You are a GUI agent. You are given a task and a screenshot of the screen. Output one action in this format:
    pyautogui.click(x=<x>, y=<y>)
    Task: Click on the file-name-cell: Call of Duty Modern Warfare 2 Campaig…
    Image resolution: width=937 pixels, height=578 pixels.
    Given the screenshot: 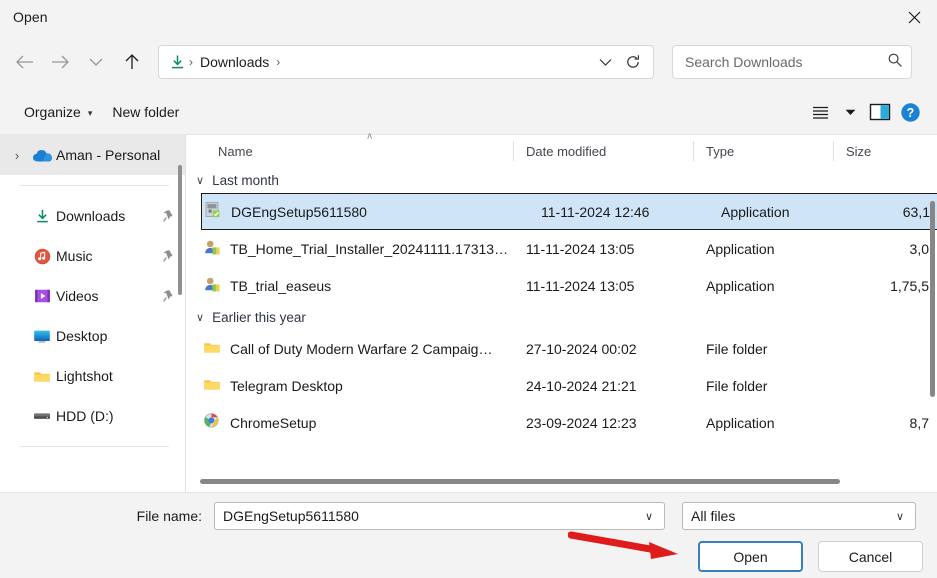 What is the action you would take?
    pyautogui.click(x=350, y=349)
    